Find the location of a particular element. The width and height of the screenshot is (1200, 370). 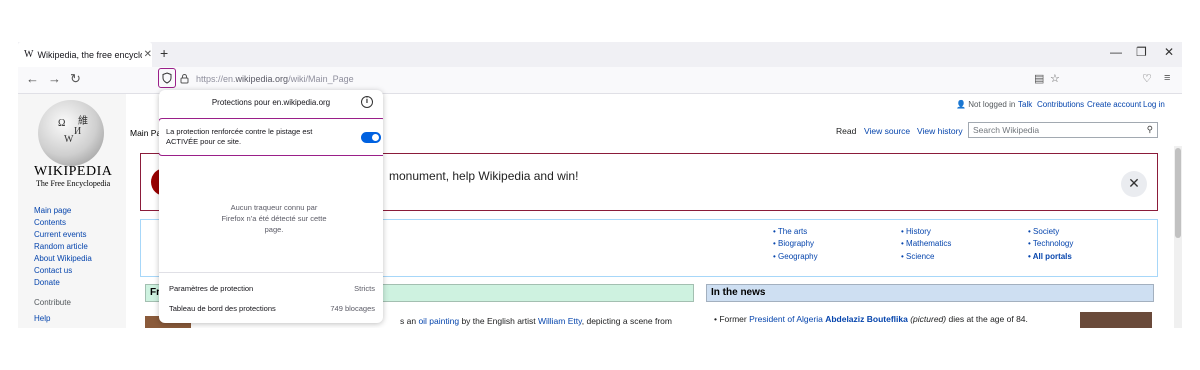

forward-button: → is located at coordinates (54, 78).